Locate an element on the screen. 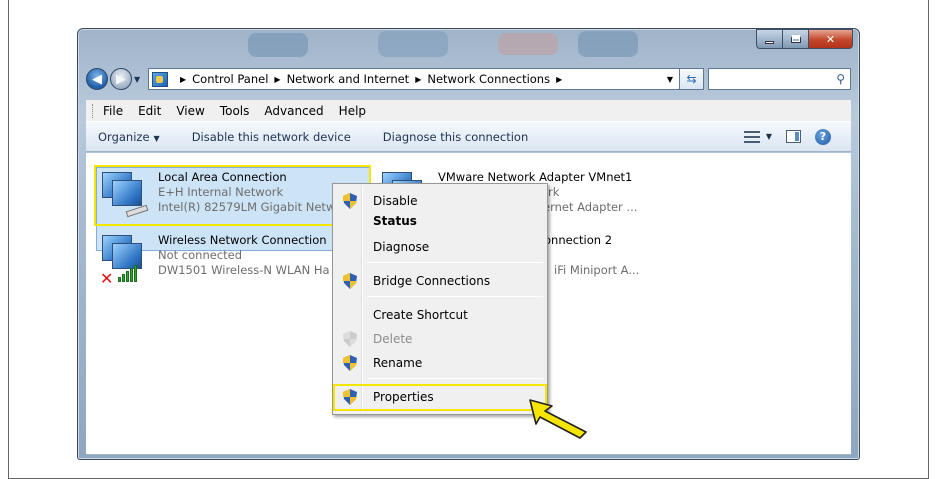 This screenshot has width=937, height=479. organize-button: Organize ▼ is located at coordinates (129, 137).